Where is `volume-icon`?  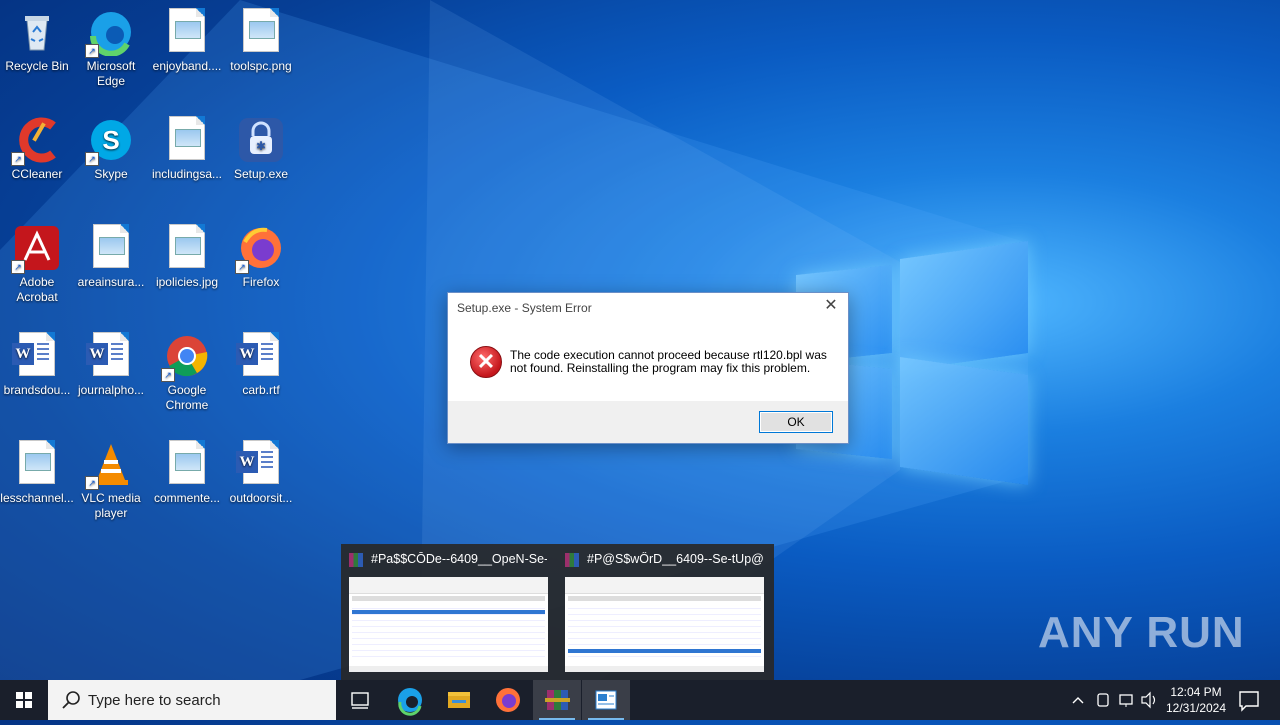
volume-icon is located at coordinates (1146, 700).